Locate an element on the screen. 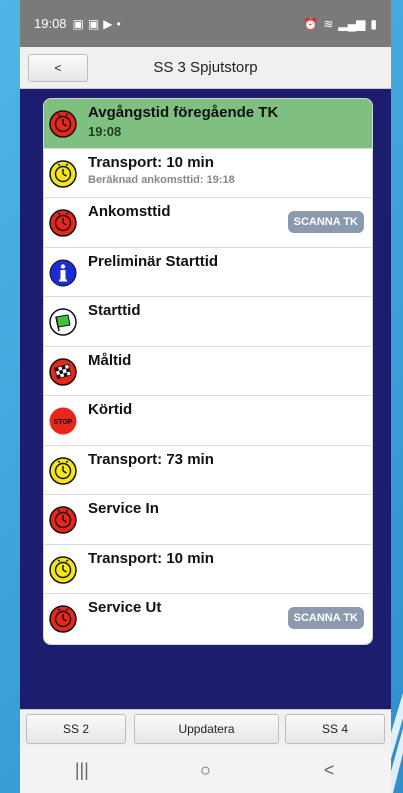  title-bar: < SS 3 Spjutstorp is located at coordinates (205, 68).